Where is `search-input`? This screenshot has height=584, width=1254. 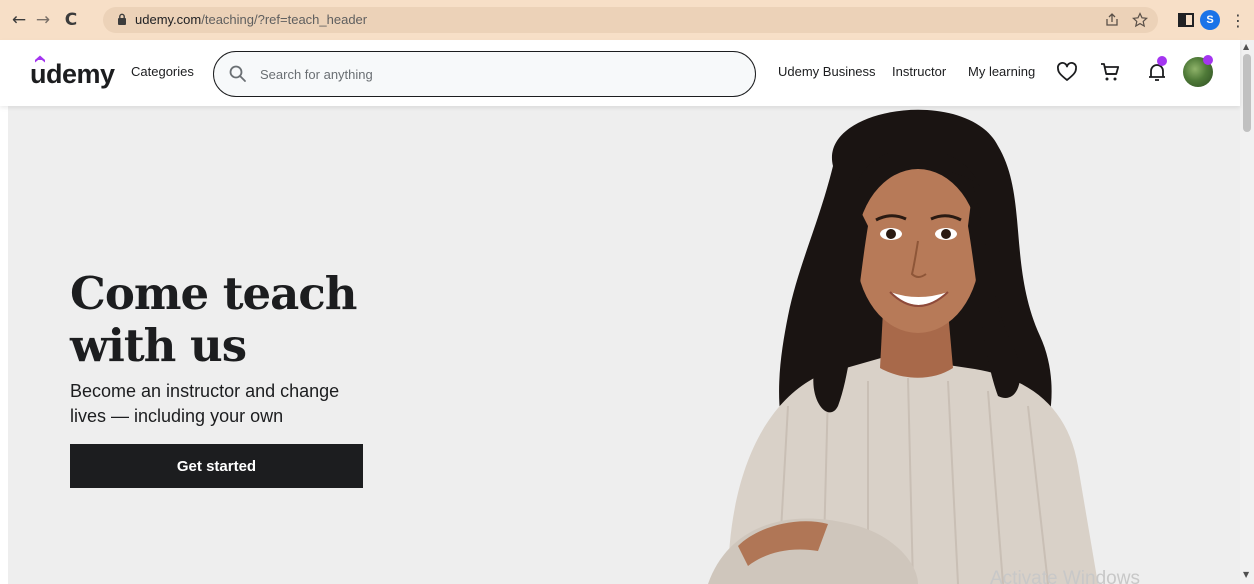 search-input is located at coordinates (495, 74).